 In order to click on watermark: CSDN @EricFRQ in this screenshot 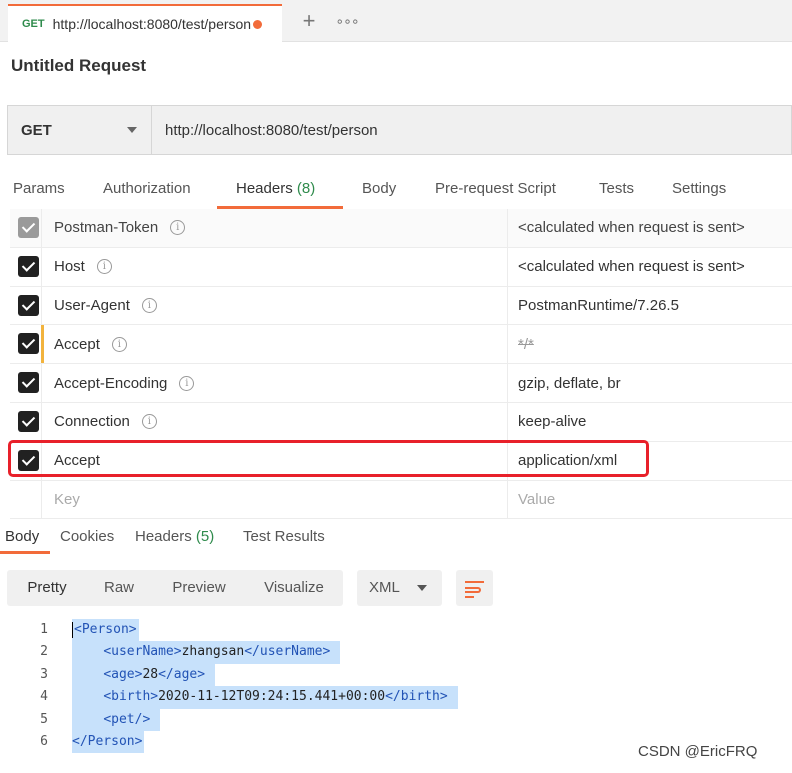, I will do `click(698, 751)`.